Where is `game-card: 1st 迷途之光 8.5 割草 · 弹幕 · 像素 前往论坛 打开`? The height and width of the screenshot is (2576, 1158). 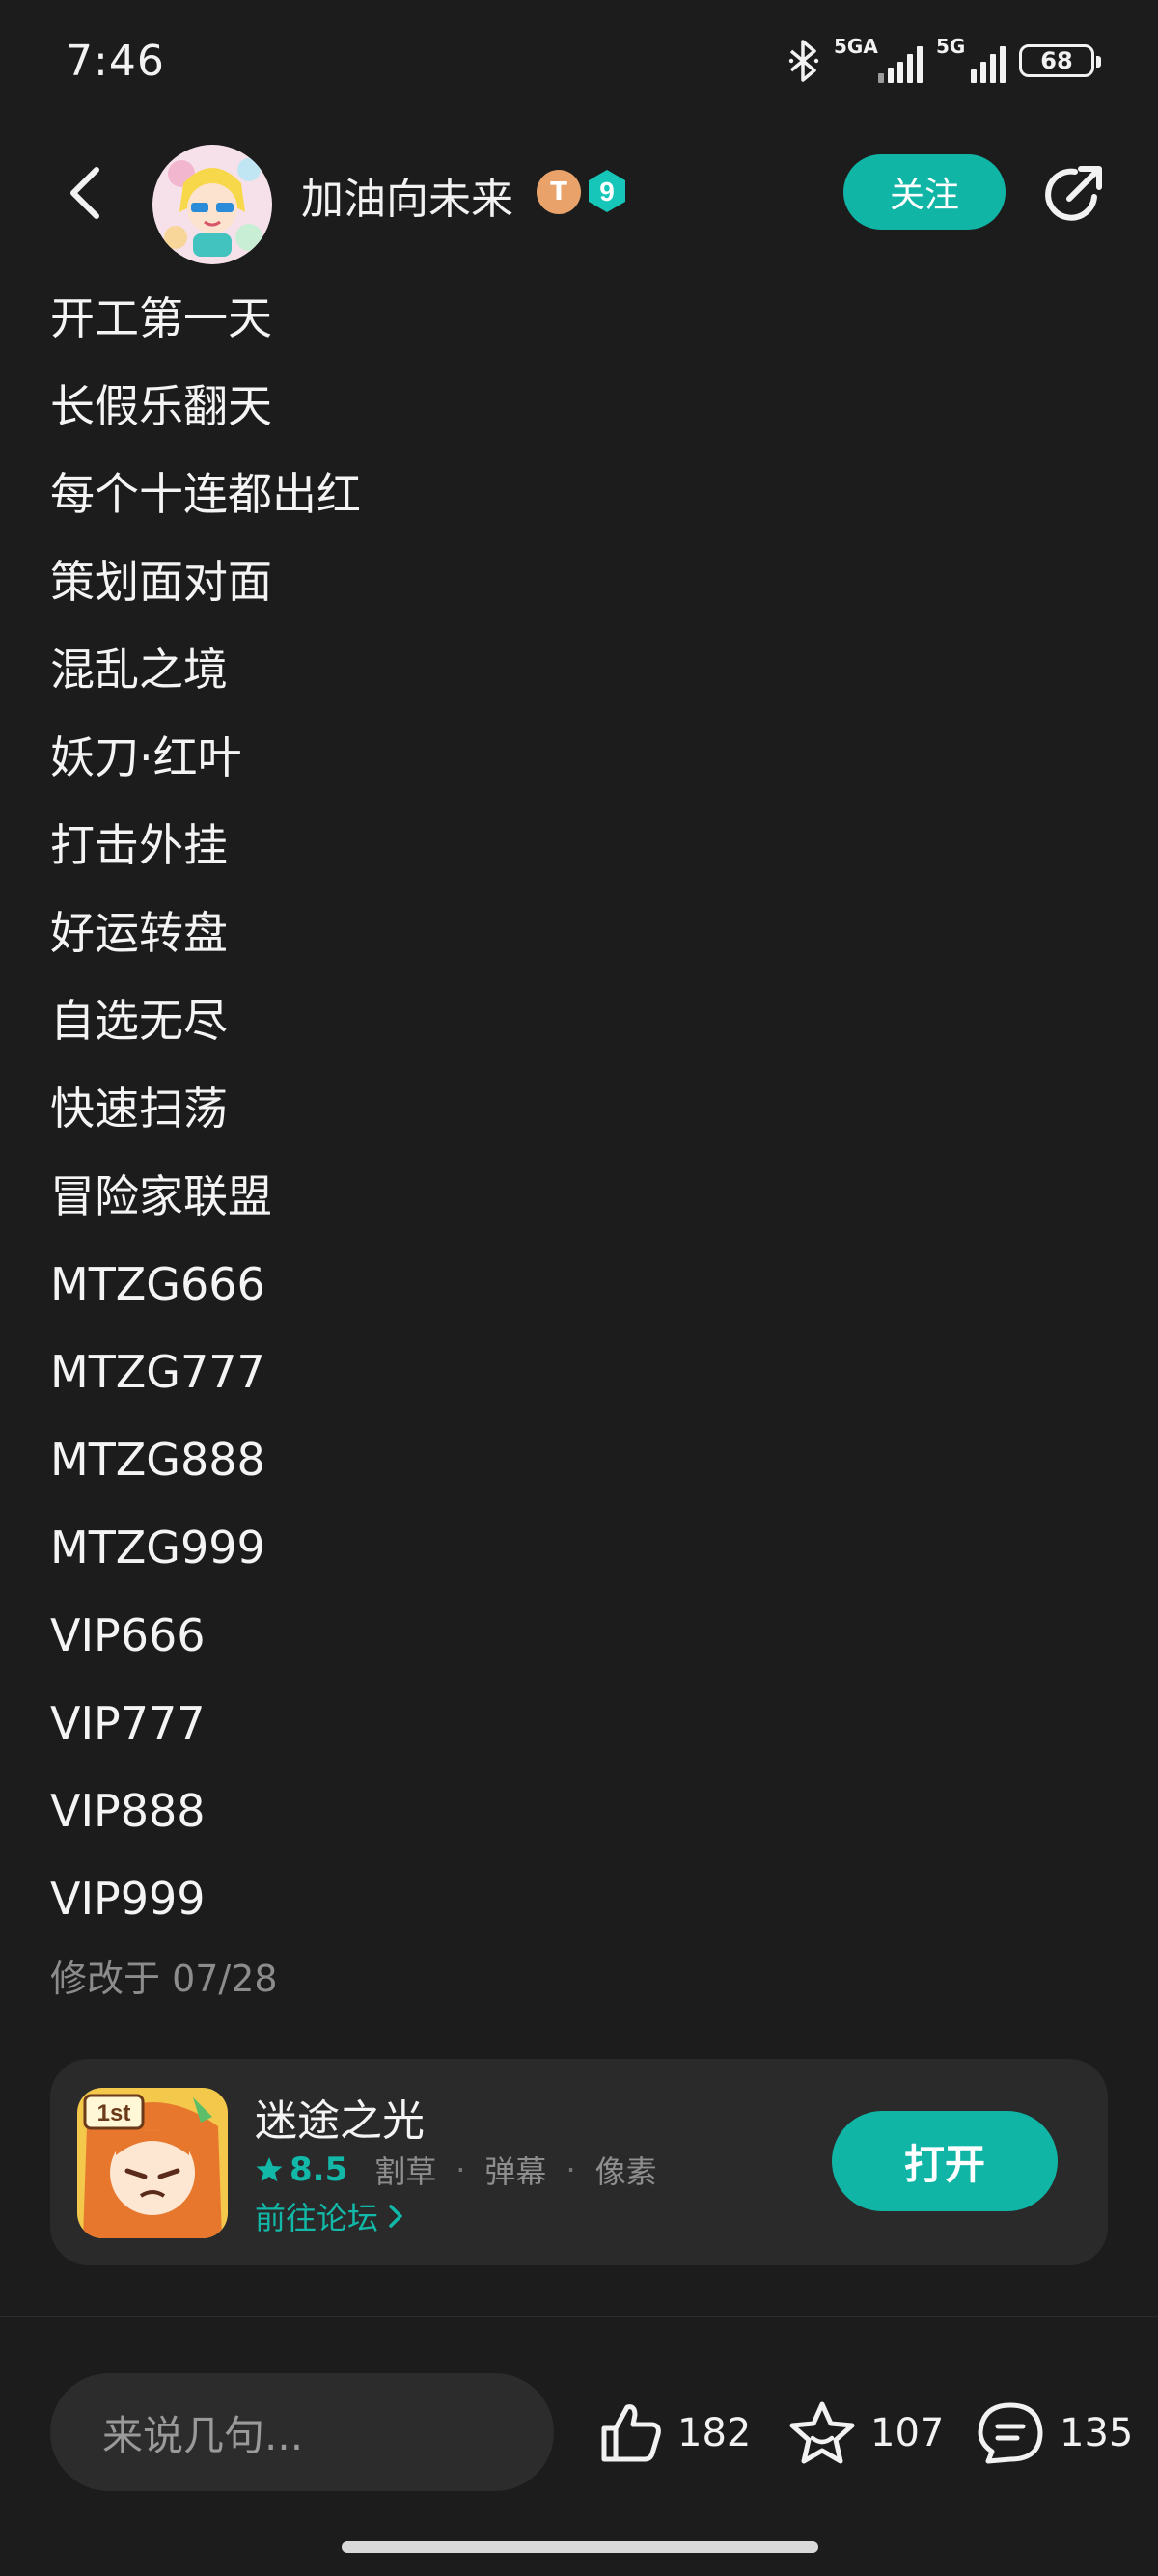 game-card: 1st 迷途之光 8.5 割草 · 弹幕 · 像素 前往论坛 打开 is located at coordinates (579, 2162).